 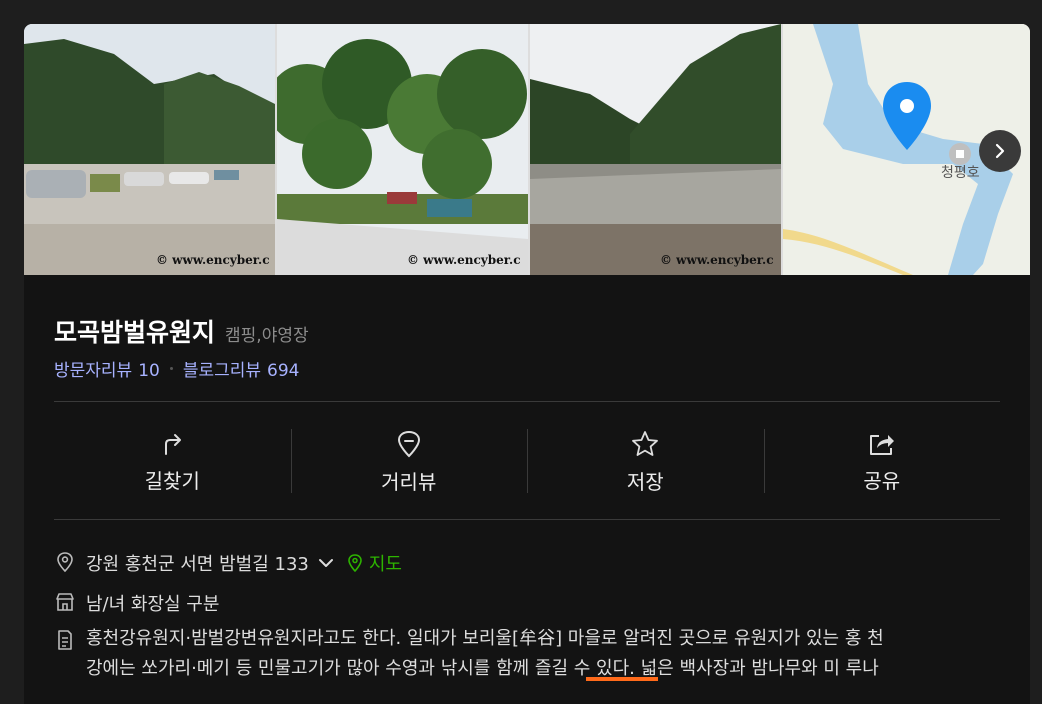 I want to click on blog-review-link: 블로그리뷰 694, so click(x=241, y=368).